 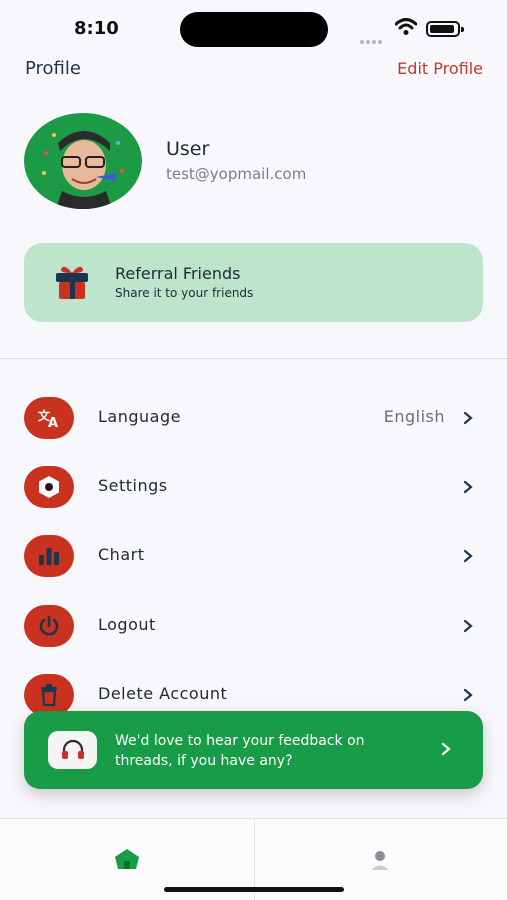 What do you see at coordinates (380, 860) in the screenshot?
I see `profile-icon` at bounding box center [380, 860].